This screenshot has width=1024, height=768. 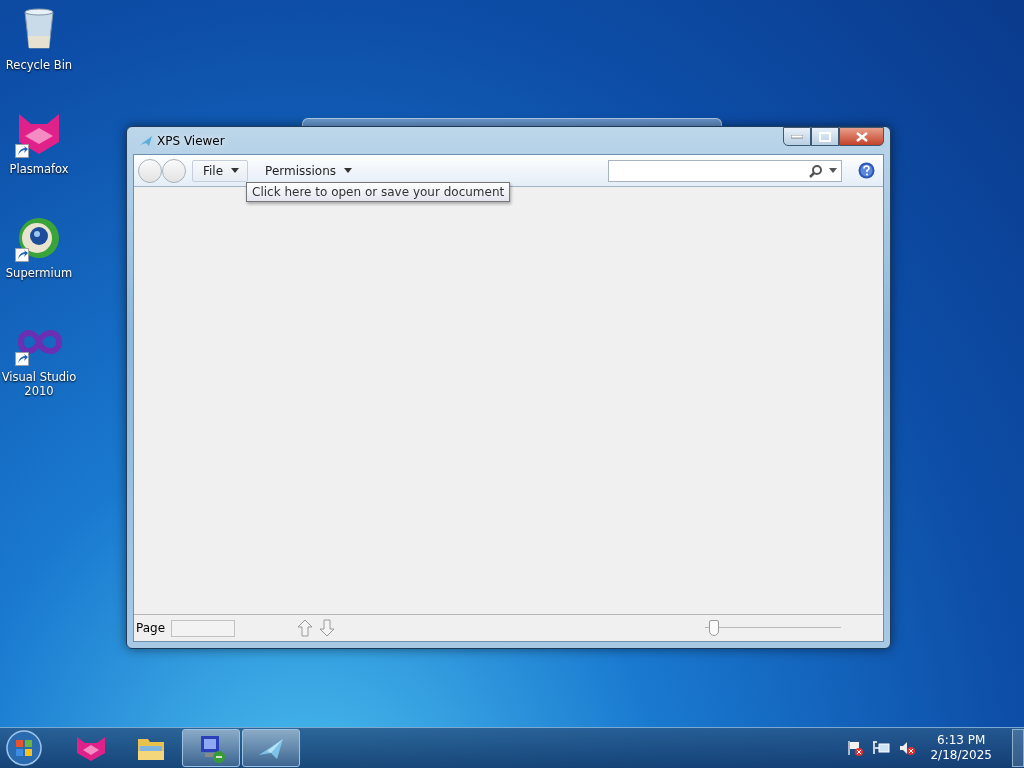 I want to click on page-number-field, so click(x=203, y=628).